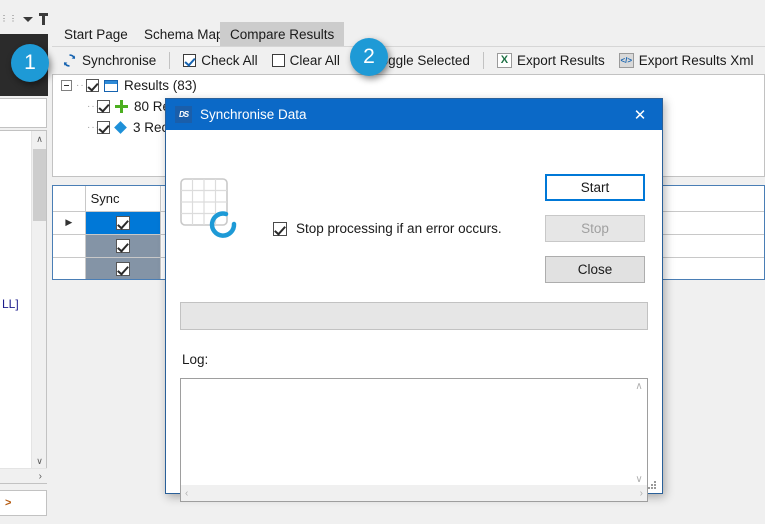 The height and width of the screenshot is (524, 765). I want to click on ellipsis-icon: ⋮⋮, so click(9, 18).